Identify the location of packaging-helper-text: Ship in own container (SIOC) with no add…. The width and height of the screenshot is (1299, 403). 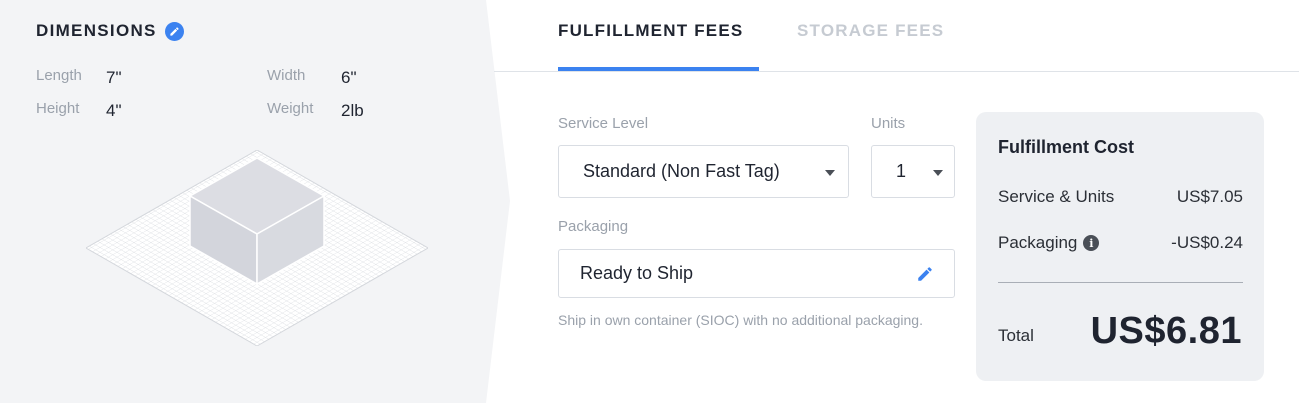
(740, 320).